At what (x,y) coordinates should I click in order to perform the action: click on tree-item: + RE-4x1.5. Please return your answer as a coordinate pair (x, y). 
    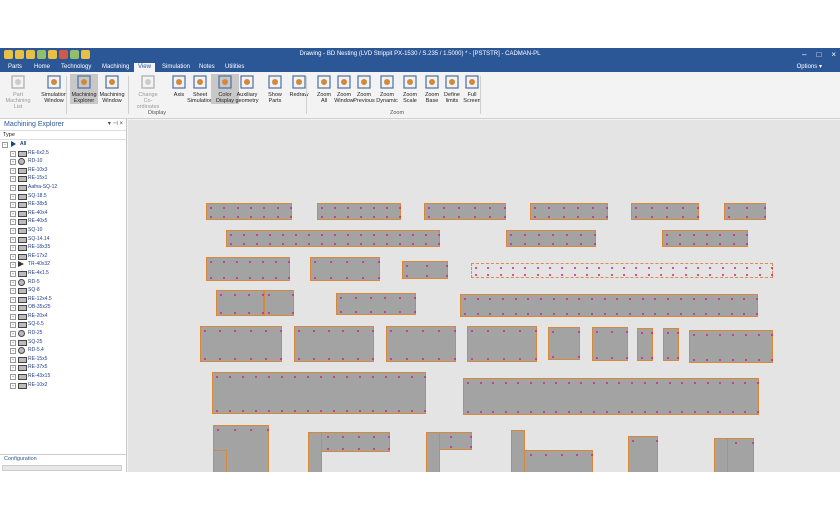
    Looking at the image, I should click on (63, 273).